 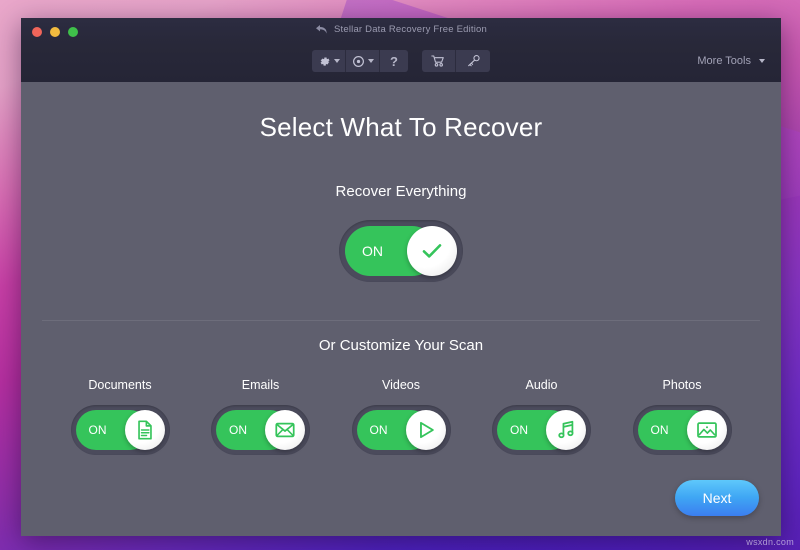 I want to click on window-title: Stellar Data Recovery Free Edition, so click(x=410, y=29).